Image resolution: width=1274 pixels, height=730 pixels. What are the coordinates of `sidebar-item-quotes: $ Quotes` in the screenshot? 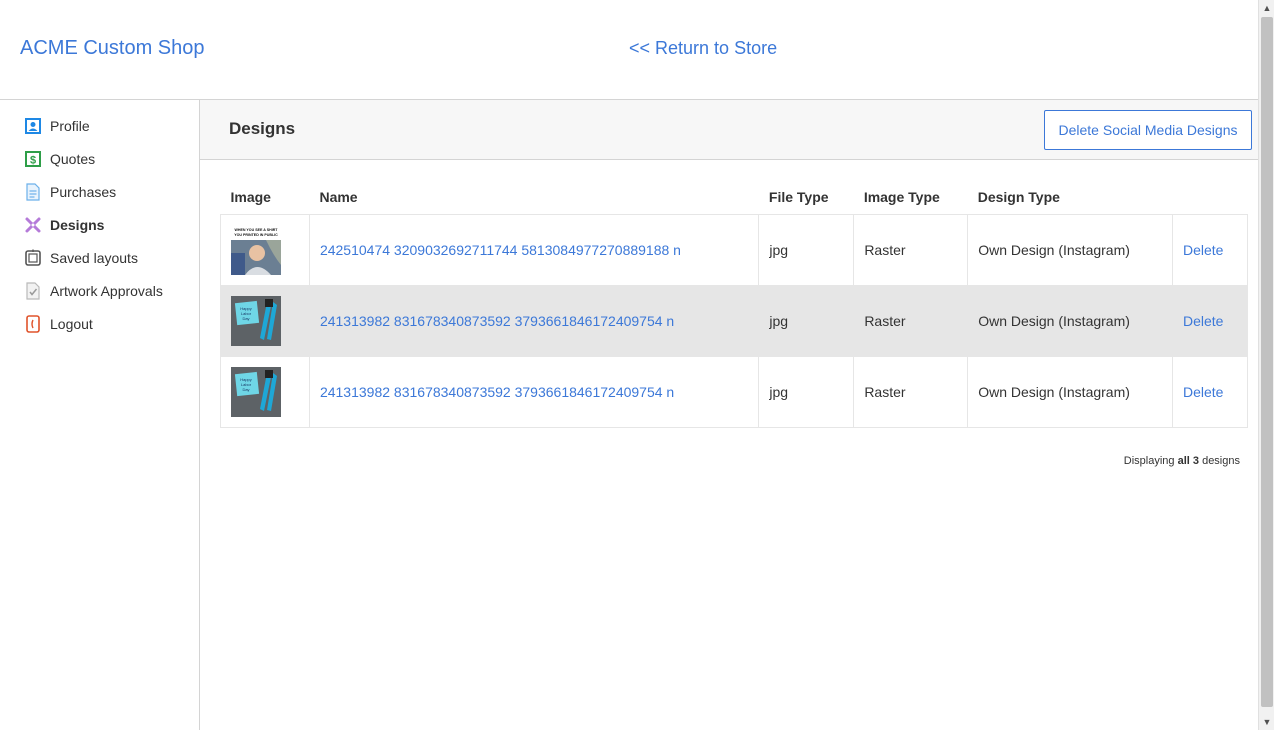 It's located at (59, 159).